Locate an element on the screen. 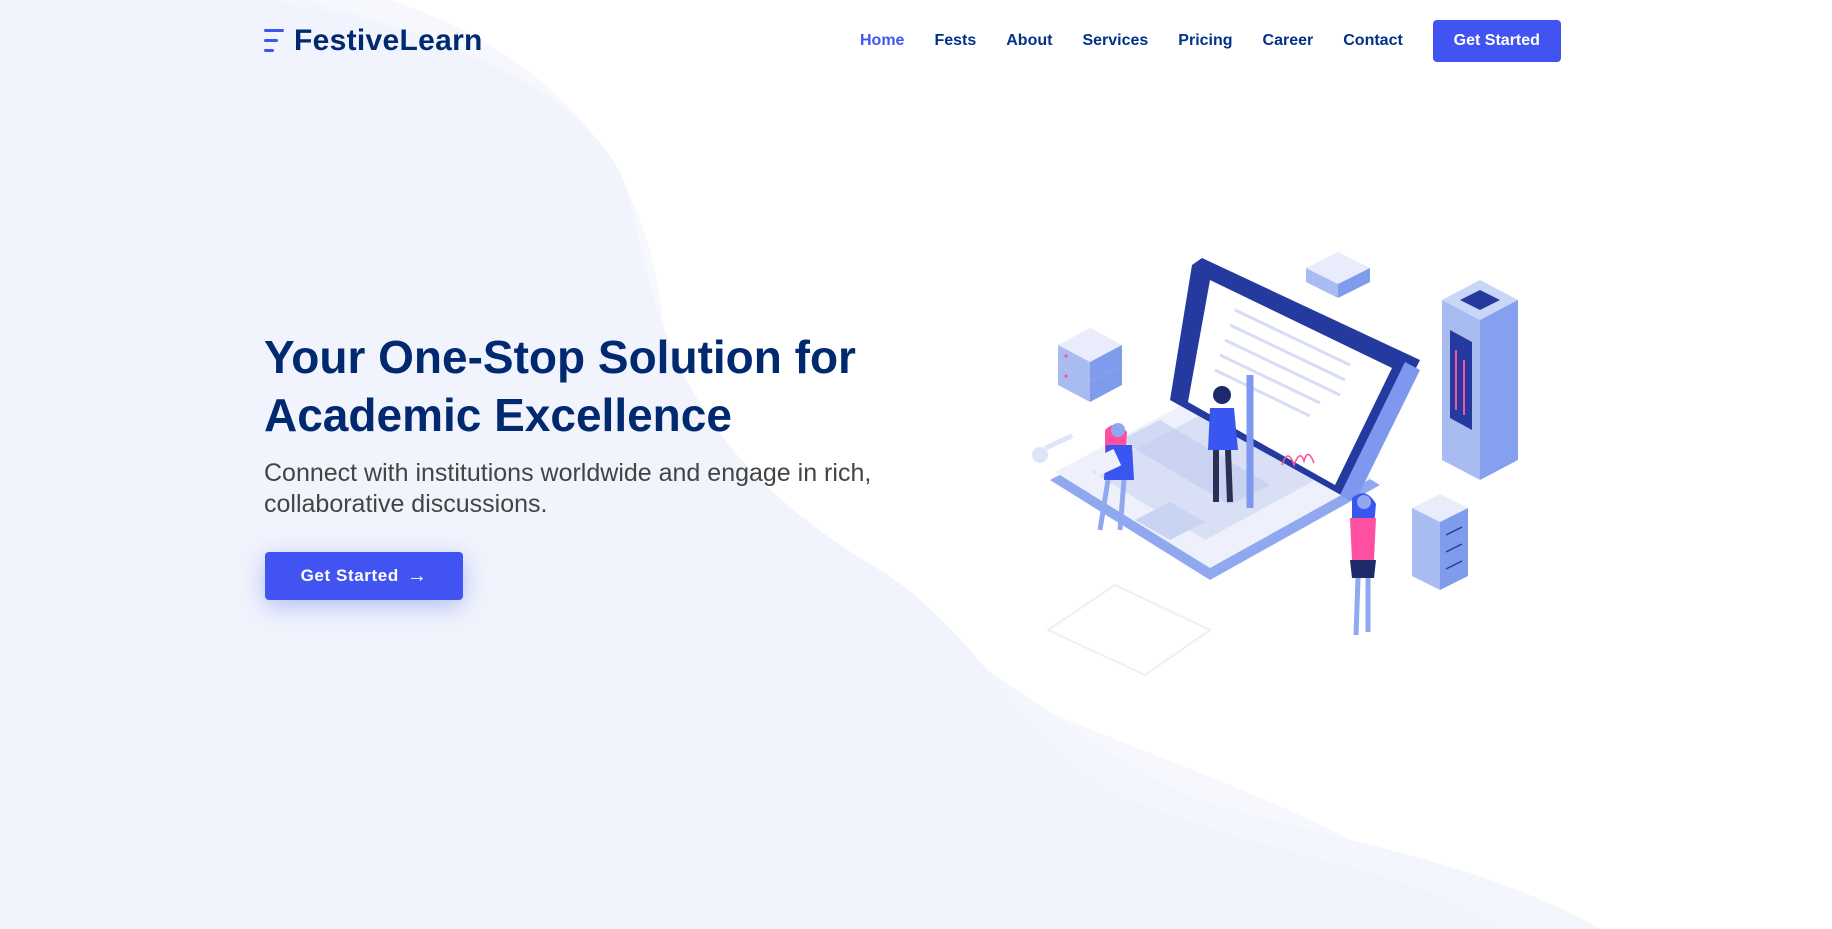 This screenshot has width=1832, height=929. hero-cta-label: Get Started is located at coordinates (349, 575).